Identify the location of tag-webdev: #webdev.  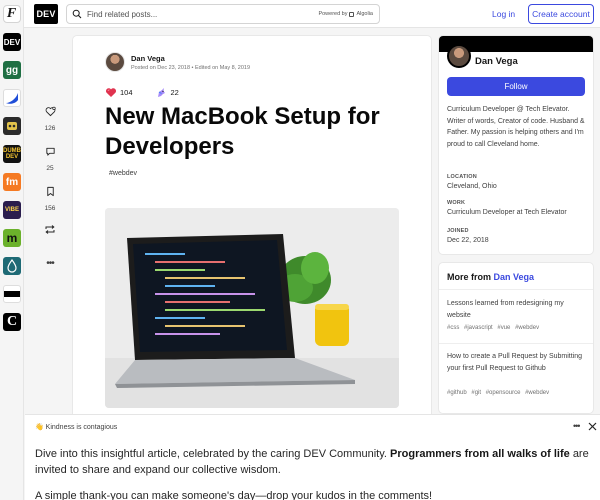
(123, 173).